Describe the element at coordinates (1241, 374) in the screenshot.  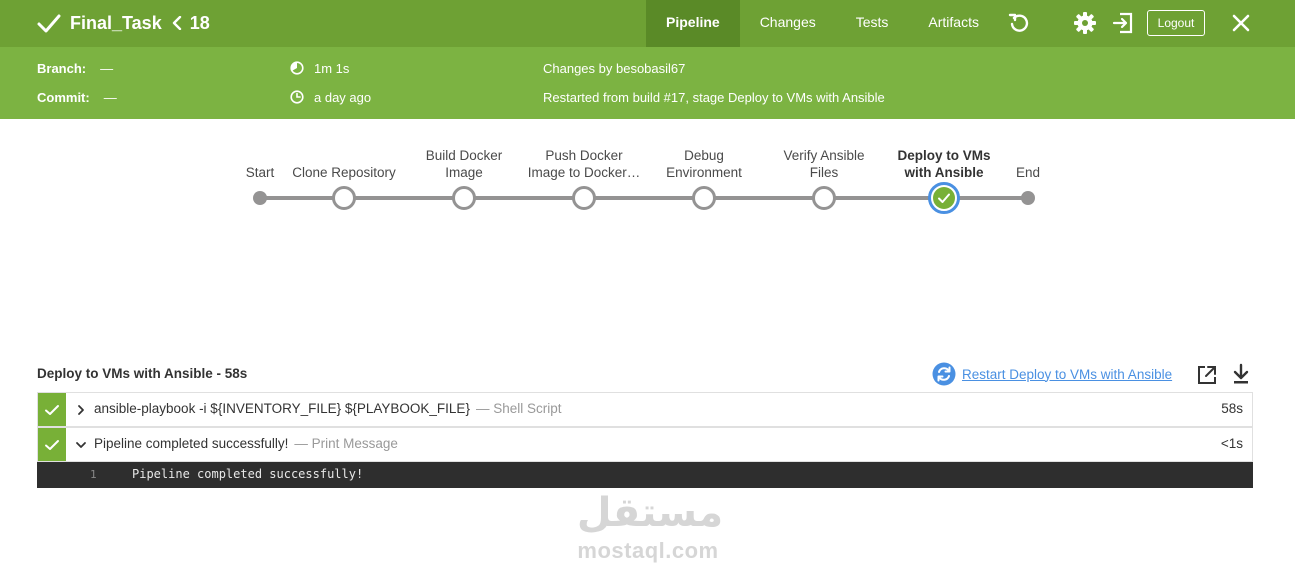
I see `download-icon` at that location.